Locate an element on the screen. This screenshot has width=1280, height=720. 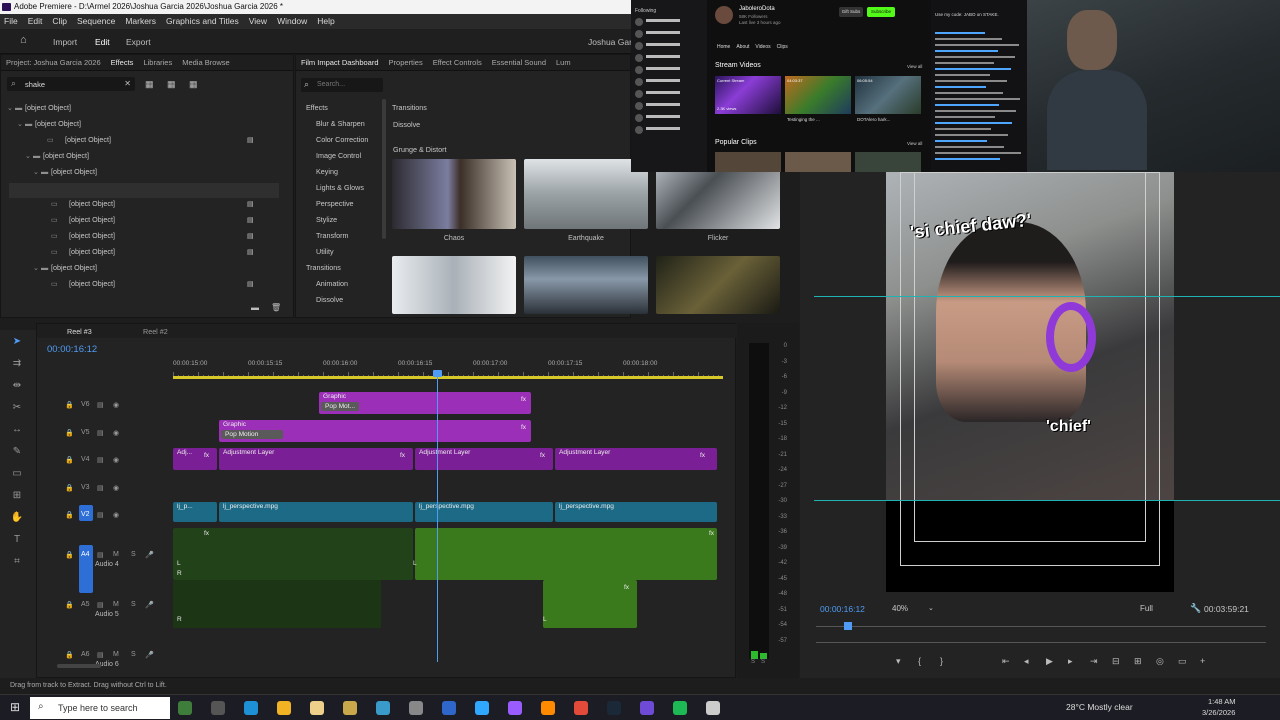
windows-start-icon: ⊞ is located at coordinates (15, 707).